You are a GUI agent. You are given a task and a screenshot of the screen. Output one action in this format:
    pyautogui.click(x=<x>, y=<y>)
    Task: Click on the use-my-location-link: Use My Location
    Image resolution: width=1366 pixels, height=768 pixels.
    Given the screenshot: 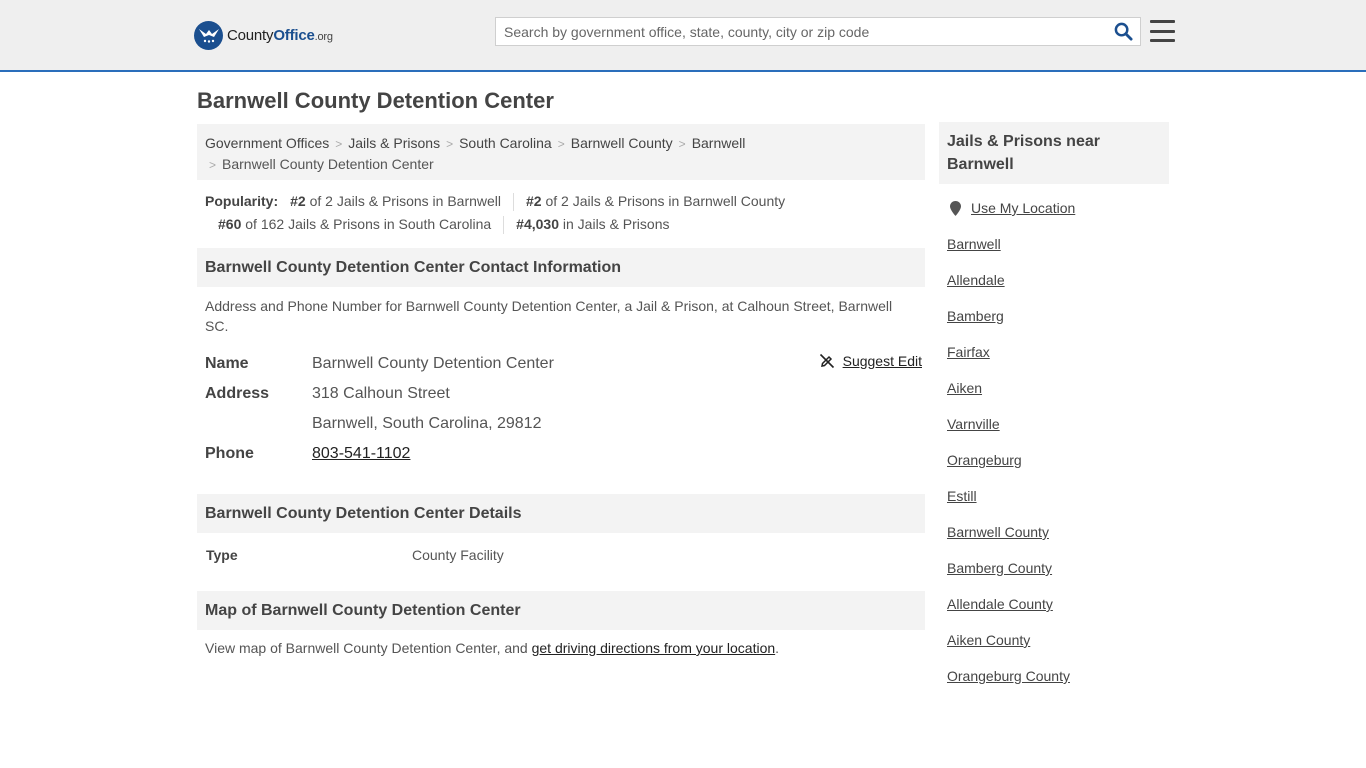 What is the action you would take?
    pyautogui.click(x=1023, y=208)
    